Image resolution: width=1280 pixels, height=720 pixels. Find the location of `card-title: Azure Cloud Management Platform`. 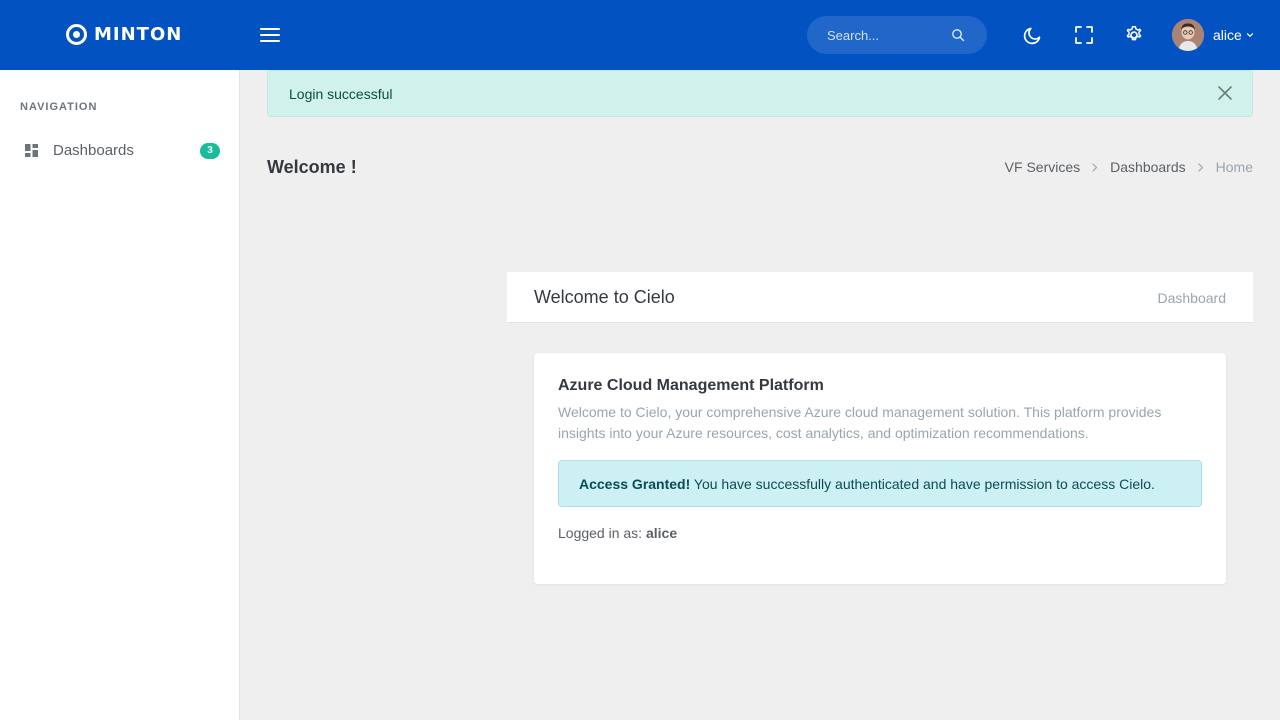

card-title: Azure Cloud Management Platform is located at coordinates (691, 385).